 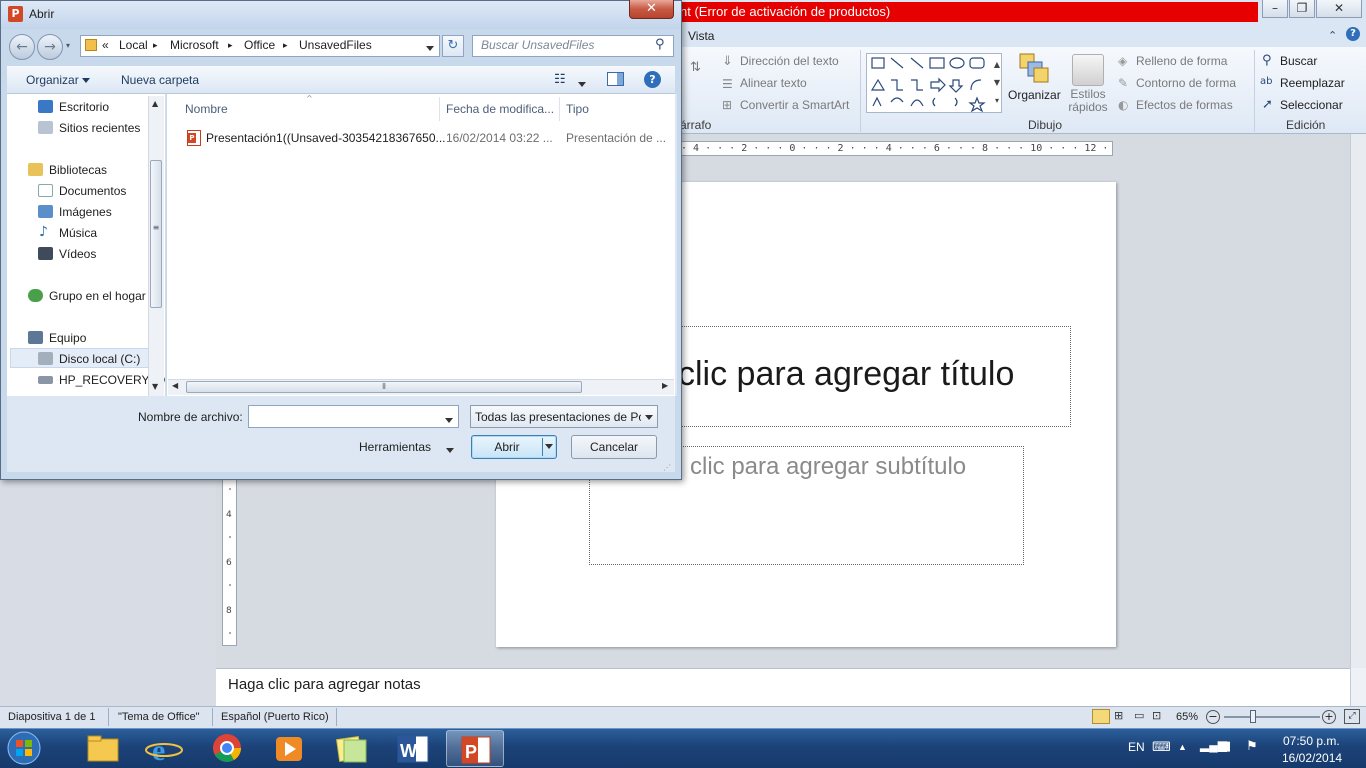 I want to click on normal-view-icon, so click(x=1101, y=716).